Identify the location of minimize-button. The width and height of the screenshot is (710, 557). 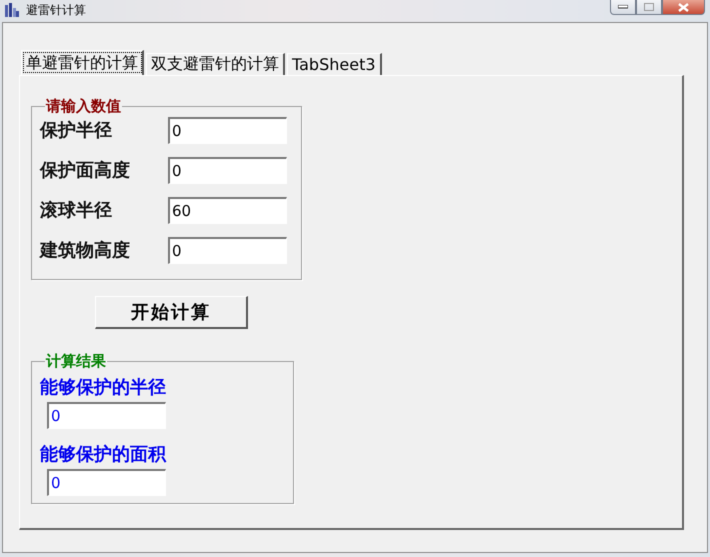
(623, 7).